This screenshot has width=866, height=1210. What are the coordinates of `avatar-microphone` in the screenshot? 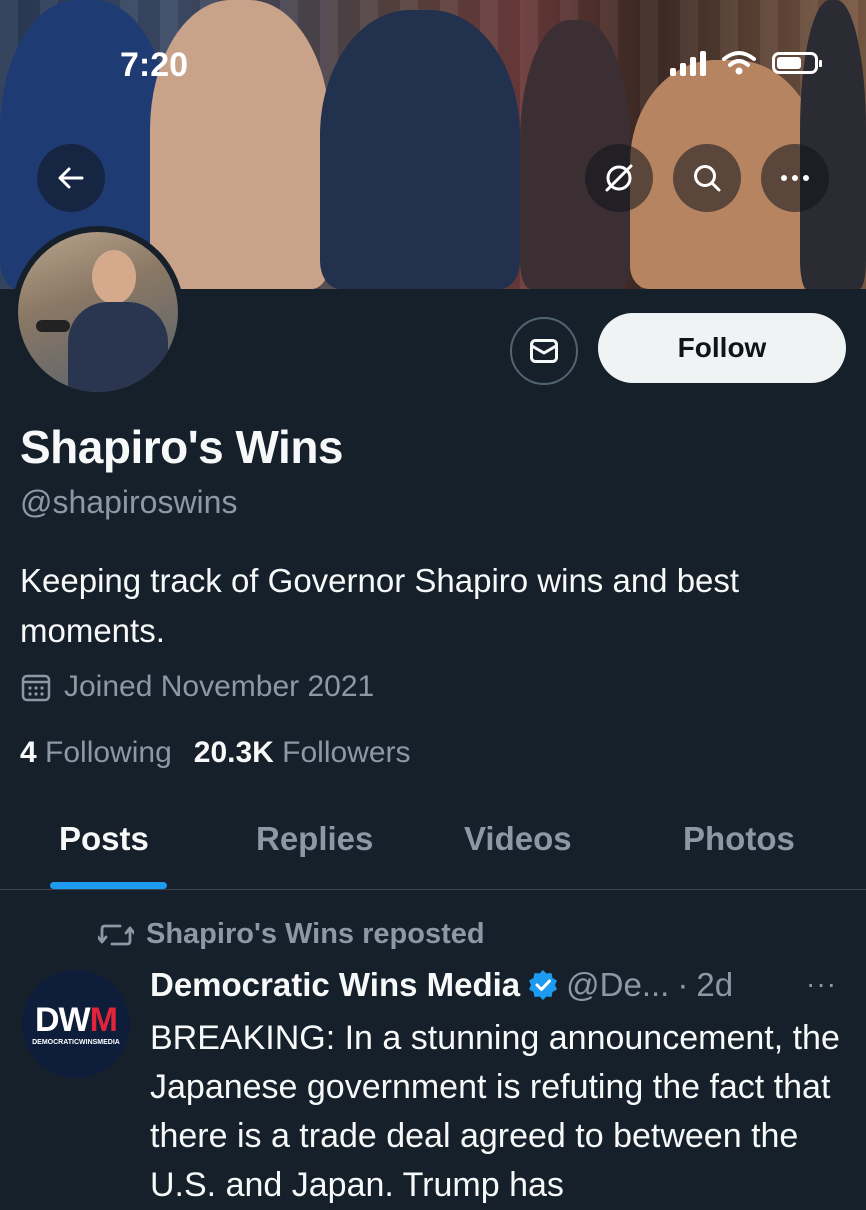 It's located at (53, 326).